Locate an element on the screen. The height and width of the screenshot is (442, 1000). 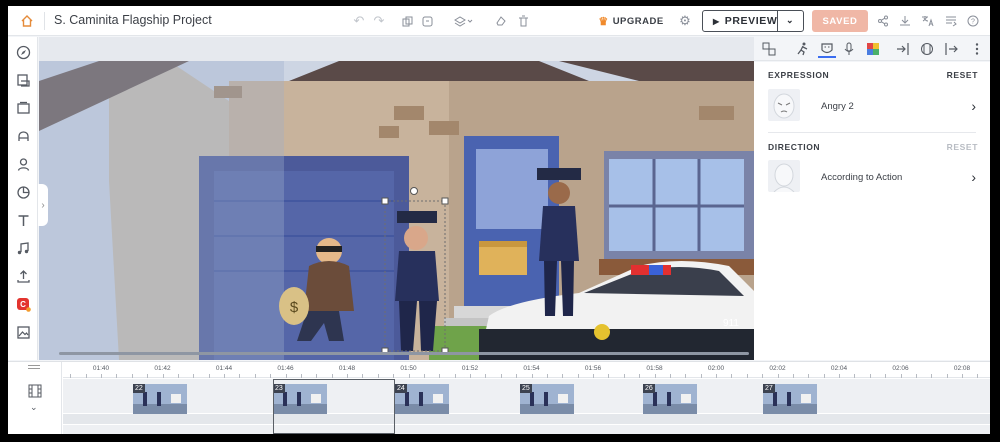
scene-thumbnail: 27 is located at coordinates (790, 399).